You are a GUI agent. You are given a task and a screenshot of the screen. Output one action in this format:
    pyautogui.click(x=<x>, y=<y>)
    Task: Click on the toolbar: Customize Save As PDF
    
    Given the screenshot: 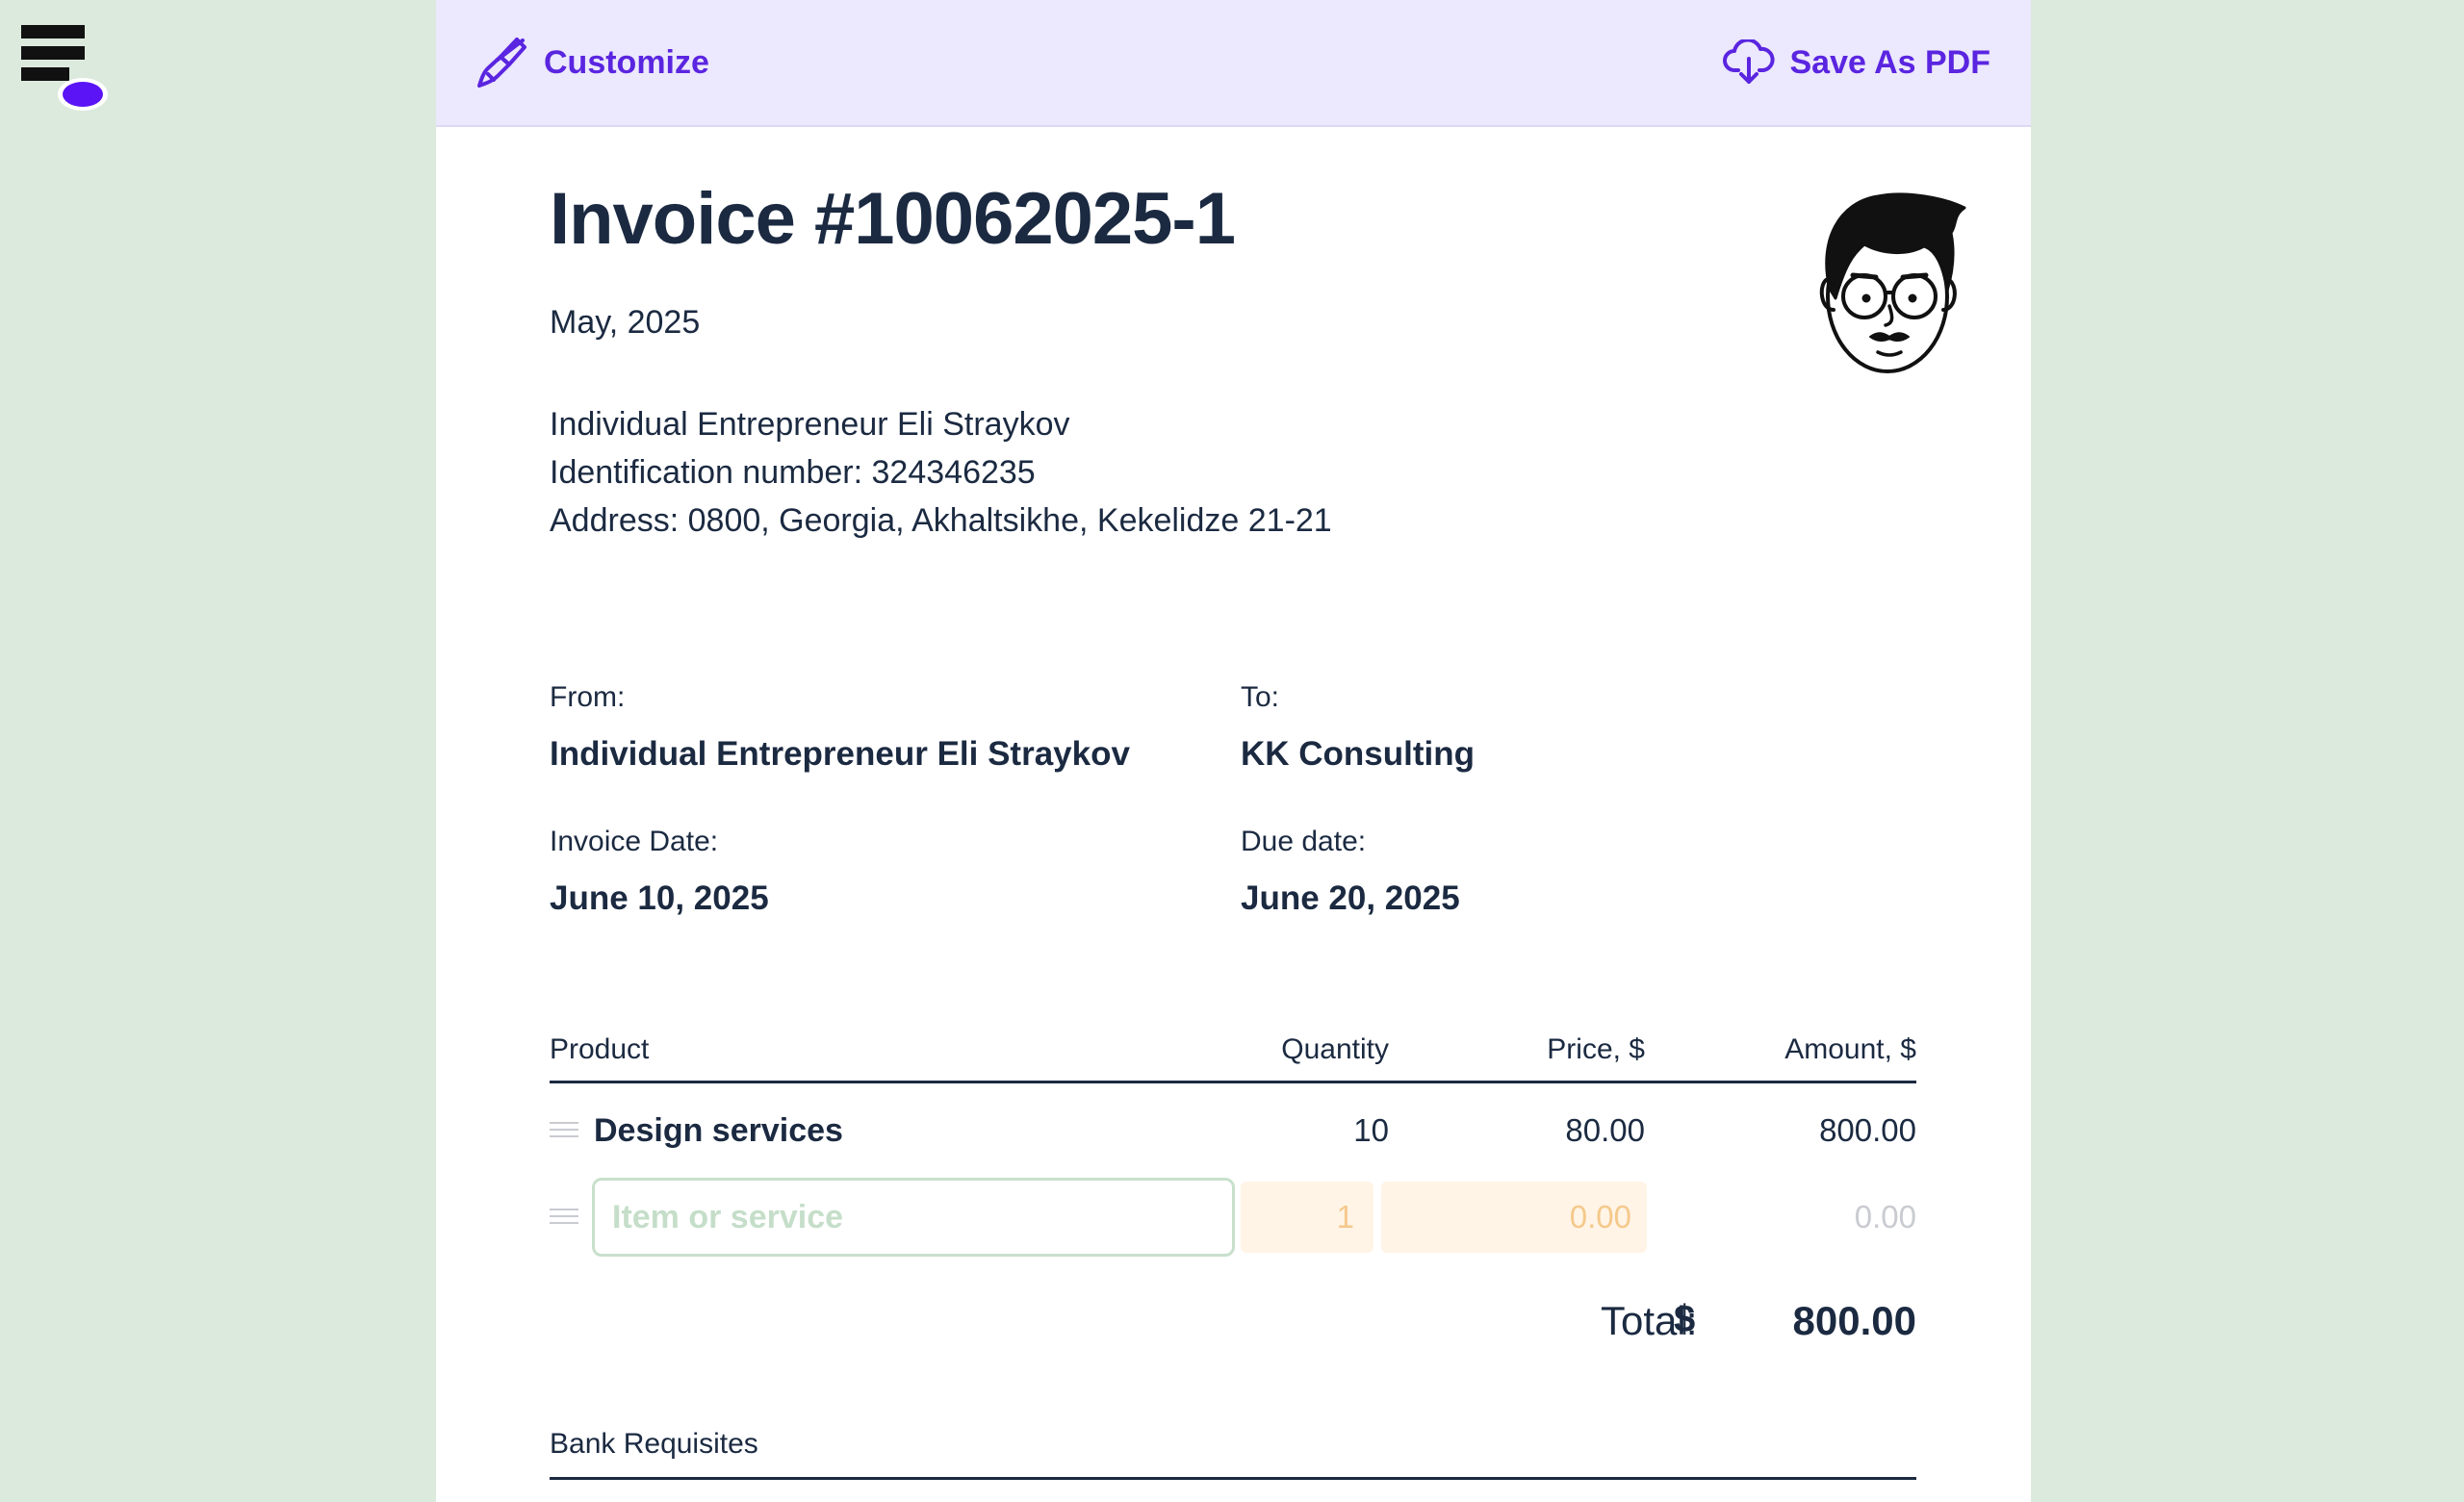 What is the action you would take?
    pyautogui.click(x=1233, y=64)
    